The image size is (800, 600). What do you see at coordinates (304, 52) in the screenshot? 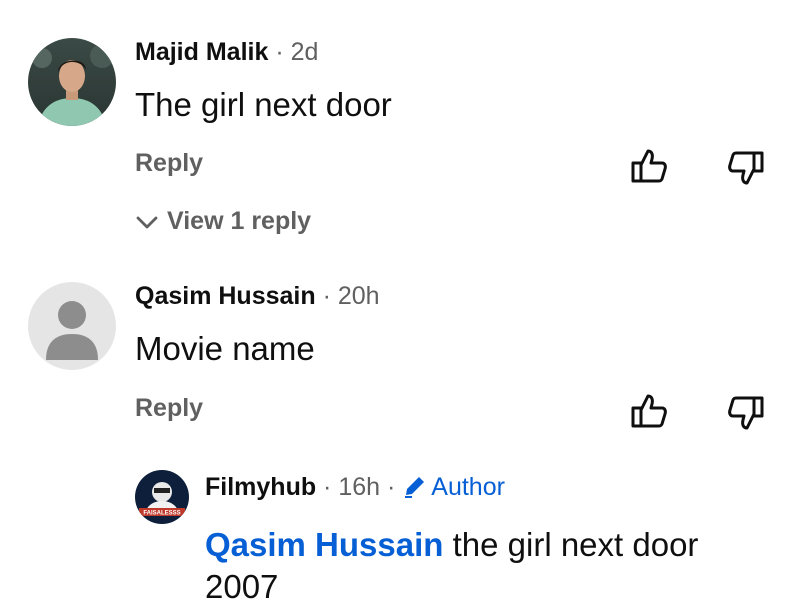
I see `comment-time: 2d` at bounding box center [304, 52].